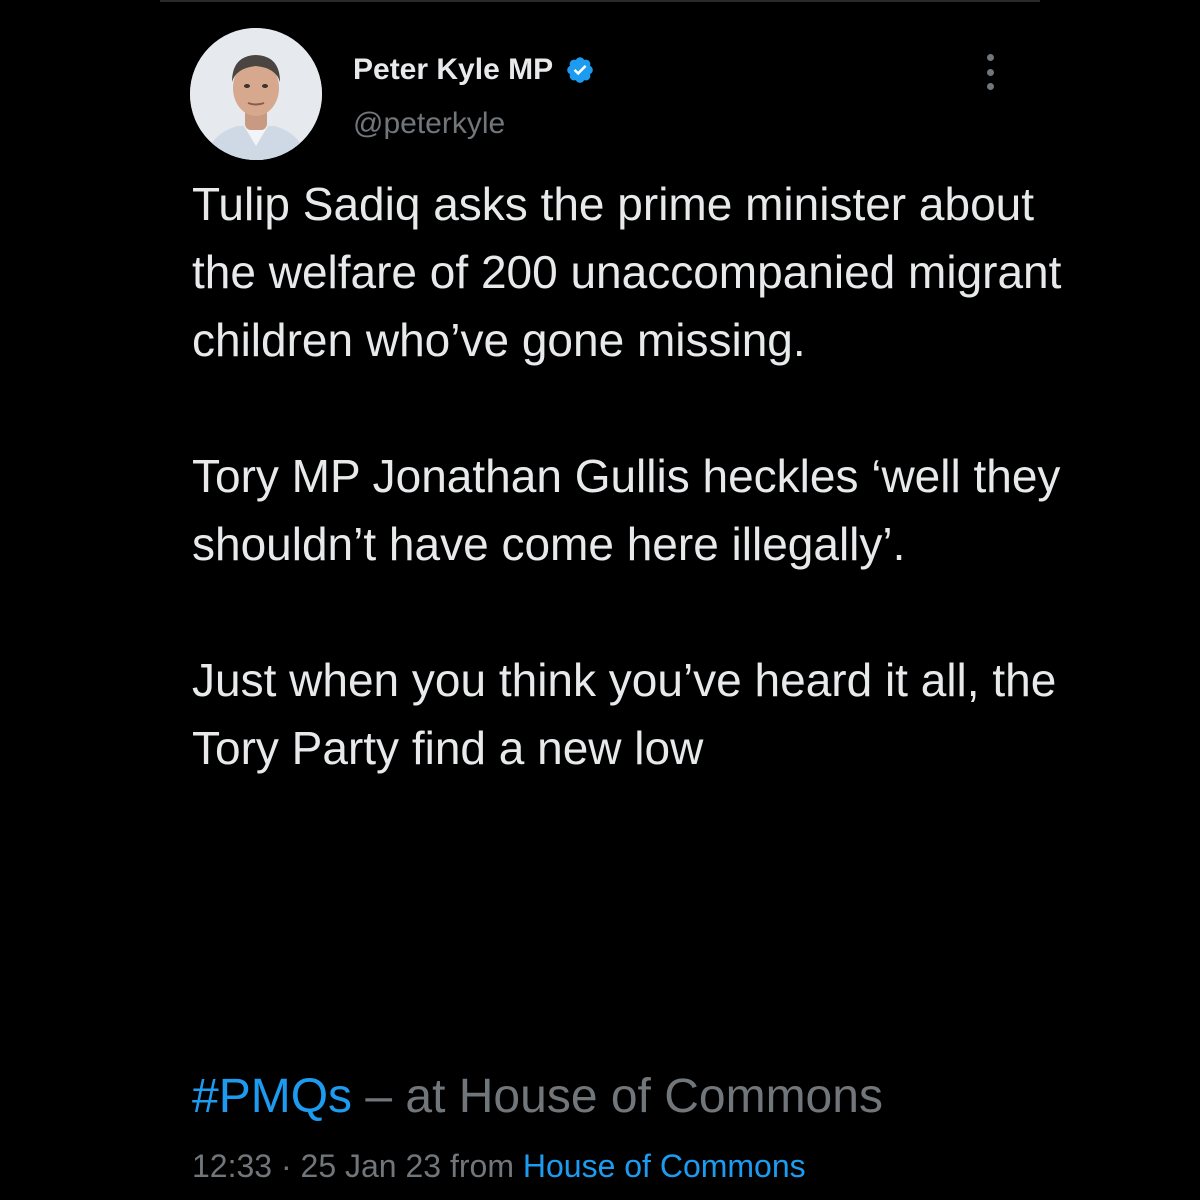  Describe the element at coordinates (272, 1096) in the screenshot. I see `hashtag-link: #PMQs` at that location.